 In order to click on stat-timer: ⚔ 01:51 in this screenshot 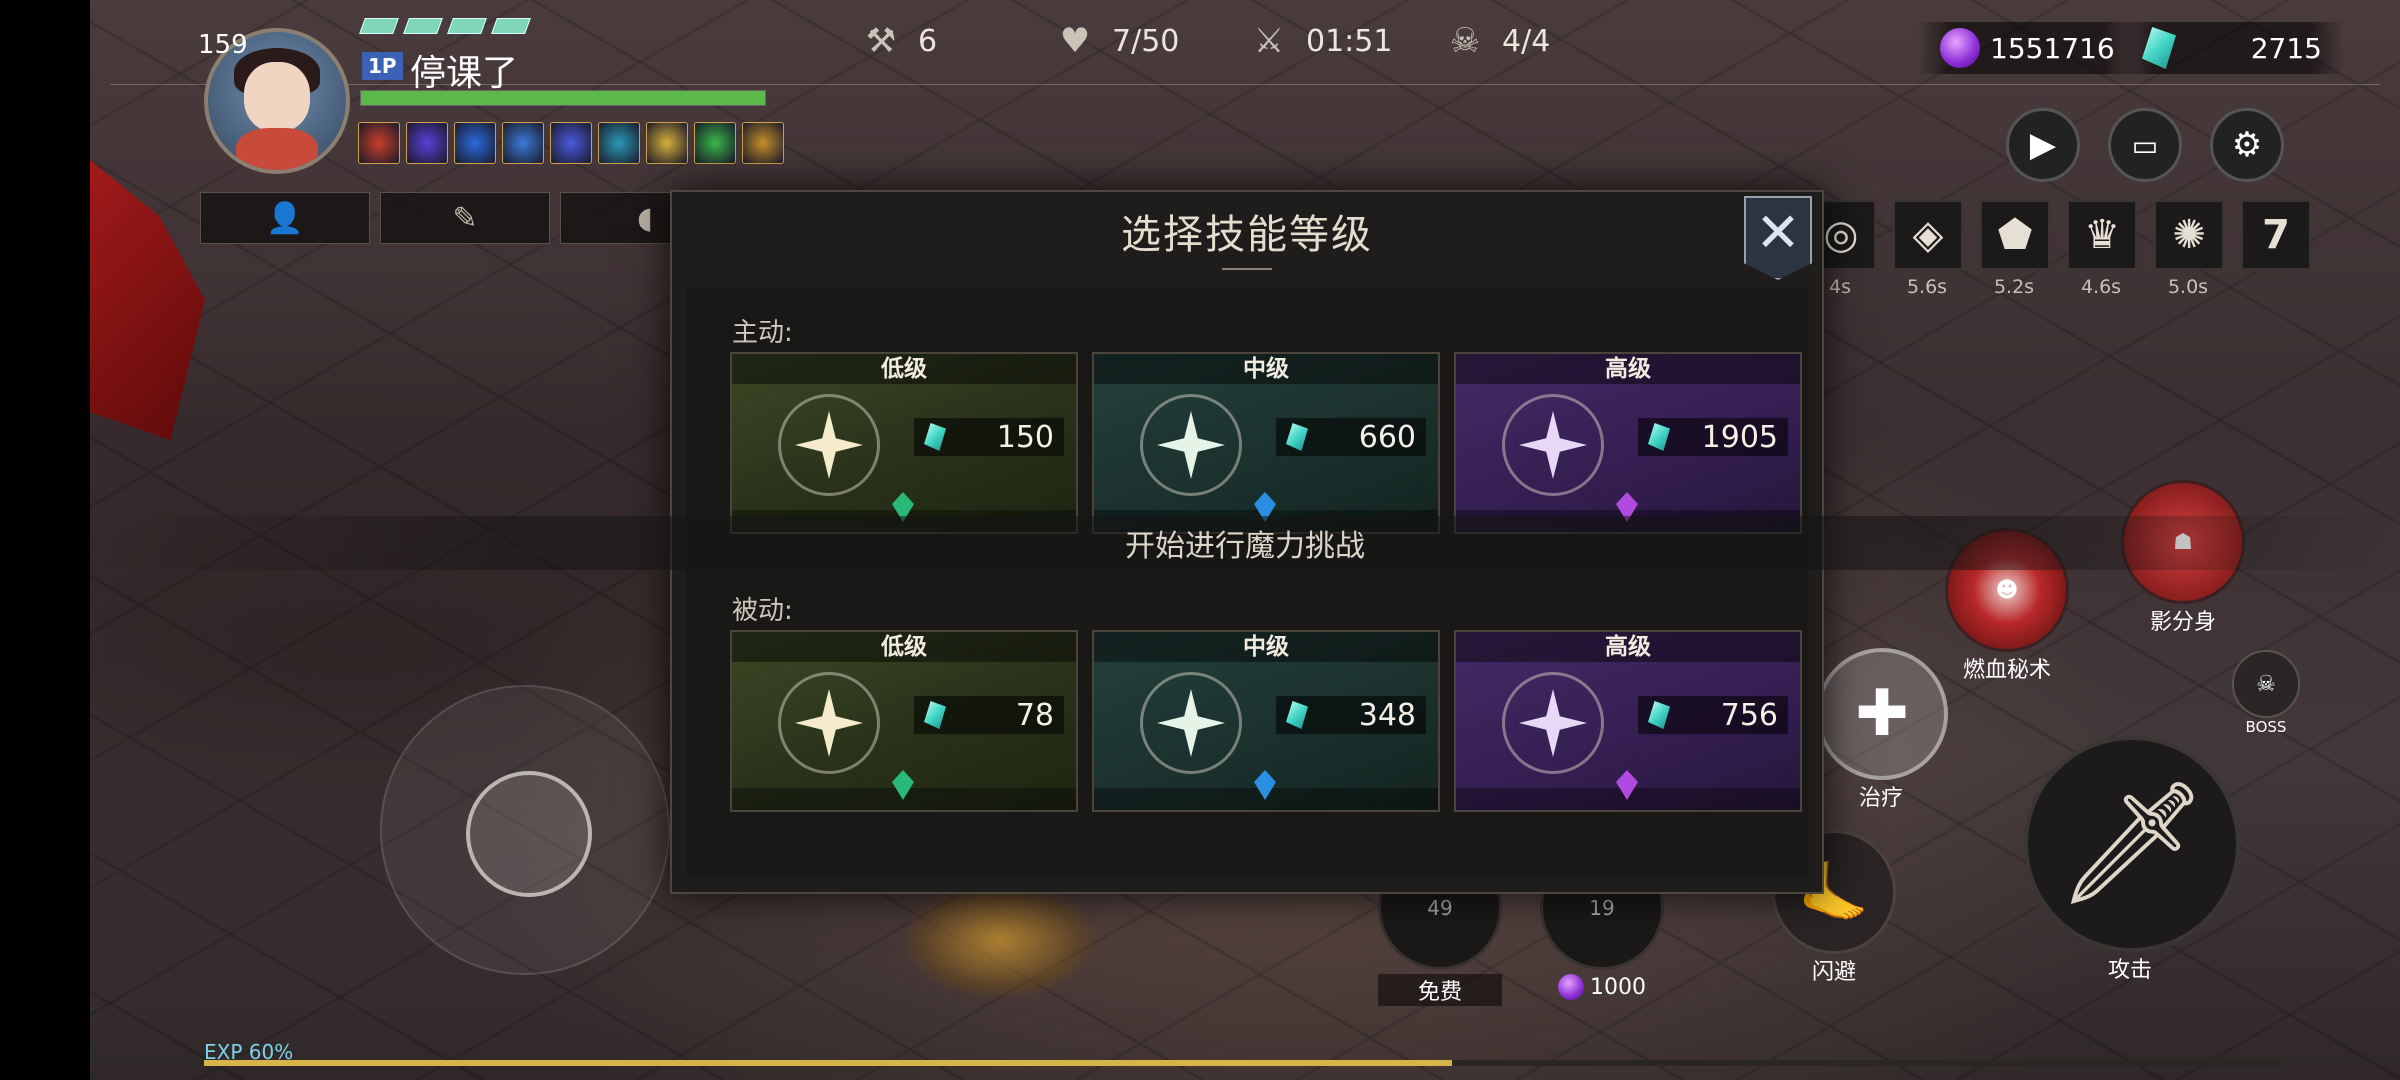, I will do `click(1319, 41)`.